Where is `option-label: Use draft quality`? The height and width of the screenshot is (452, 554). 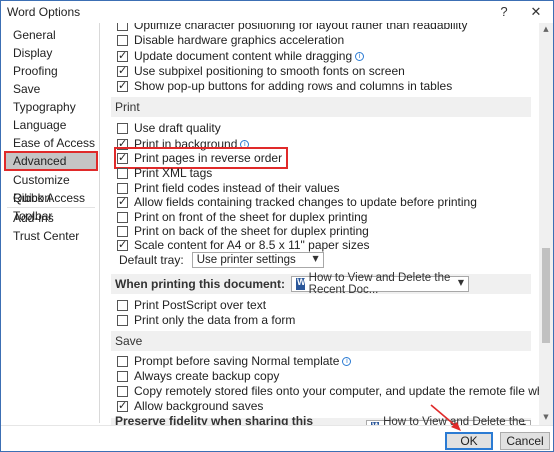
option-label: Use draft quality is located at coordinates (177, 128).